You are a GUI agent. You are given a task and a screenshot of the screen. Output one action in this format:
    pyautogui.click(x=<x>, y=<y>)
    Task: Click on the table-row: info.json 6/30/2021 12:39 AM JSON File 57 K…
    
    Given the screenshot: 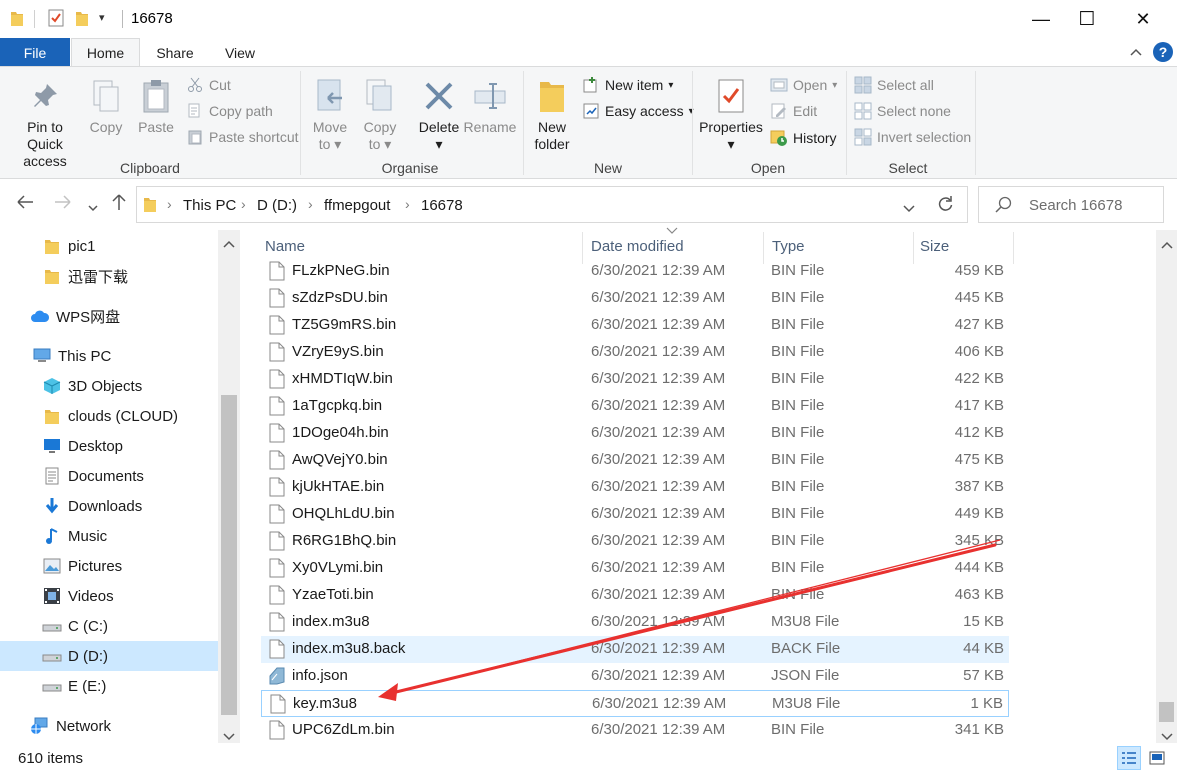 What is the action you would take?
    pyautogui.click(x=635, y=676)
    